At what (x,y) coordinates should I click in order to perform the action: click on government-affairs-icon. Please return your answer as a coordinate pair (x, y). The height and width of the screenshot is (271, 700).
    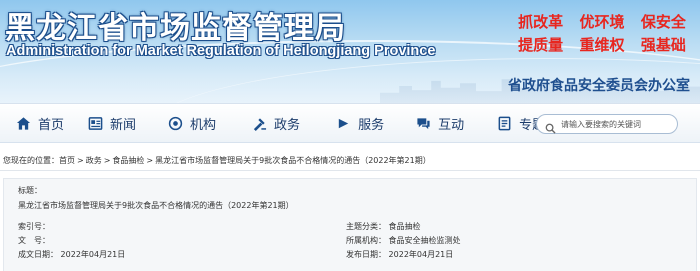
    Looking at the image, I should click on (259, 123).